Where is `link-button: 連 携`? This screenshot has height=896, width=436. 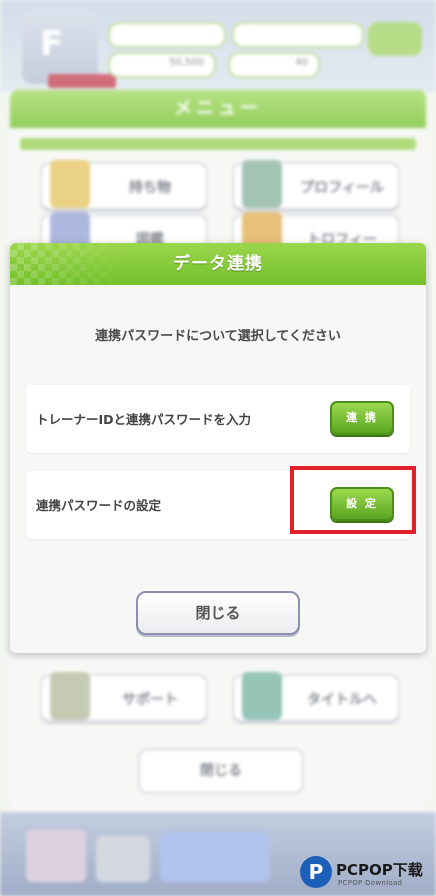 link-button: 連 携 is located at coordinates (362, 418).